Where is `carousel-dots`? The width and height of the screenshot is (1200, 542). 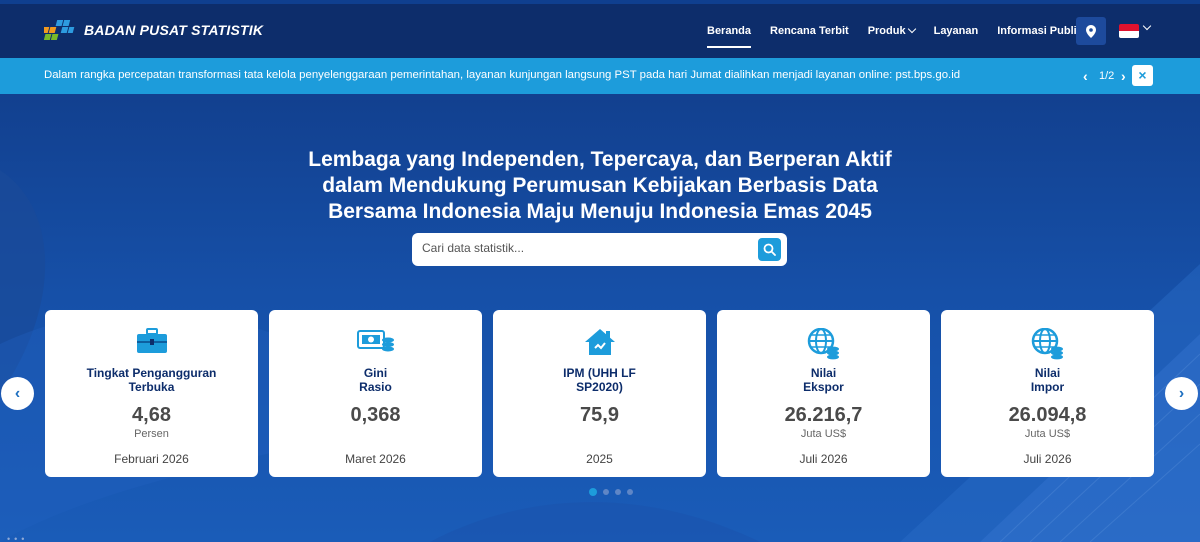
carousel-dots is located at coordinates (611, 492).